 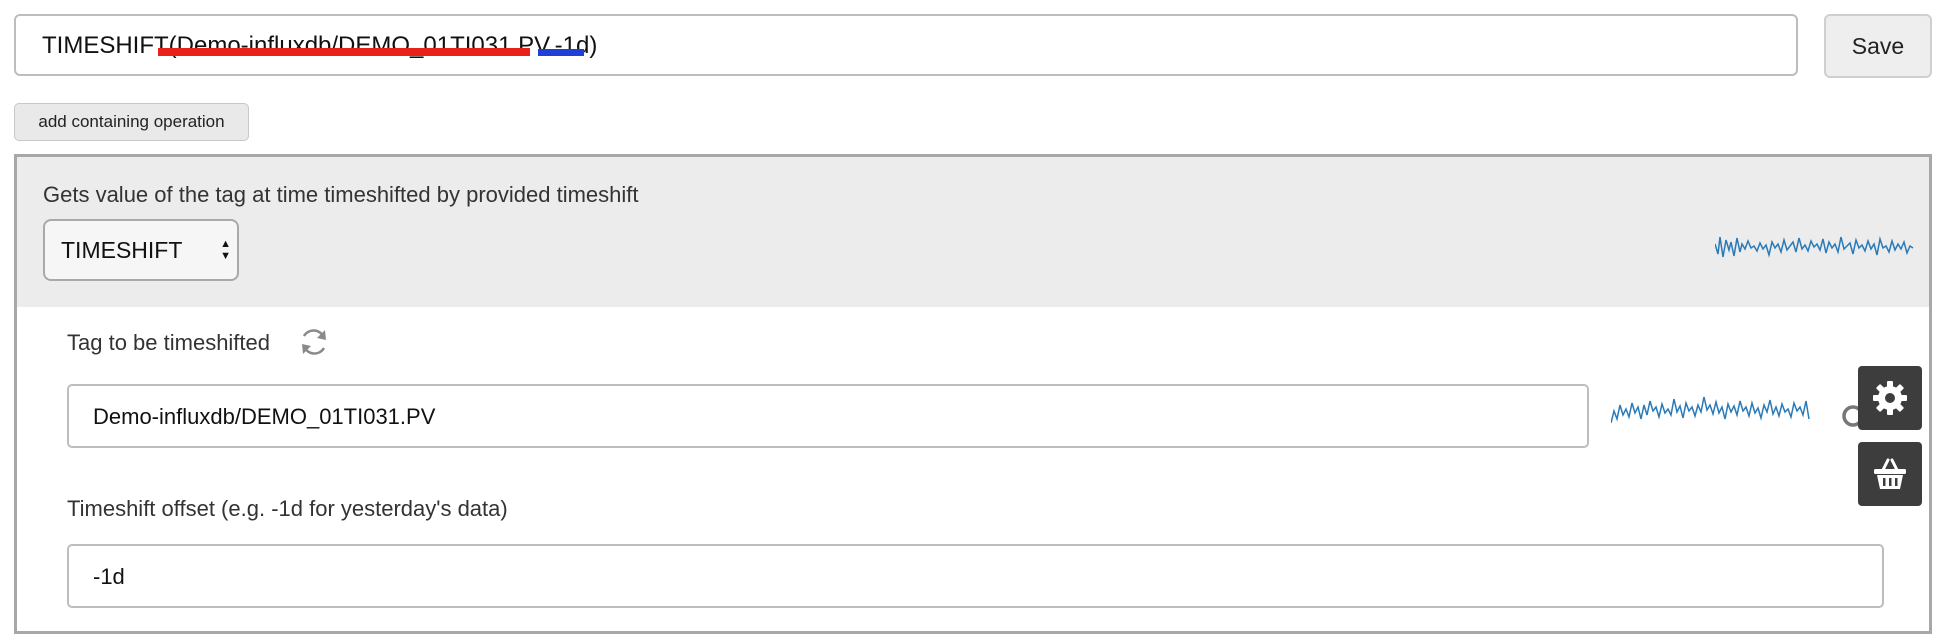 I want to click on offset-input: -1d, so click(x=975, y=576).